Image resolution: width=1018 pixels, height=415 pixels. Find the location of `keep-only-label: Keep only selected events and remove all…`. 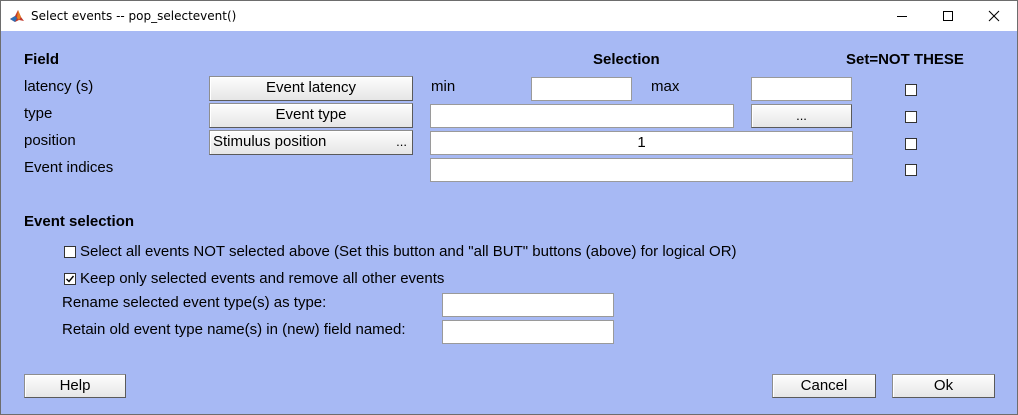

keep-only-label: Keep only selected events and remove all… is located at coordinates (262, 278).